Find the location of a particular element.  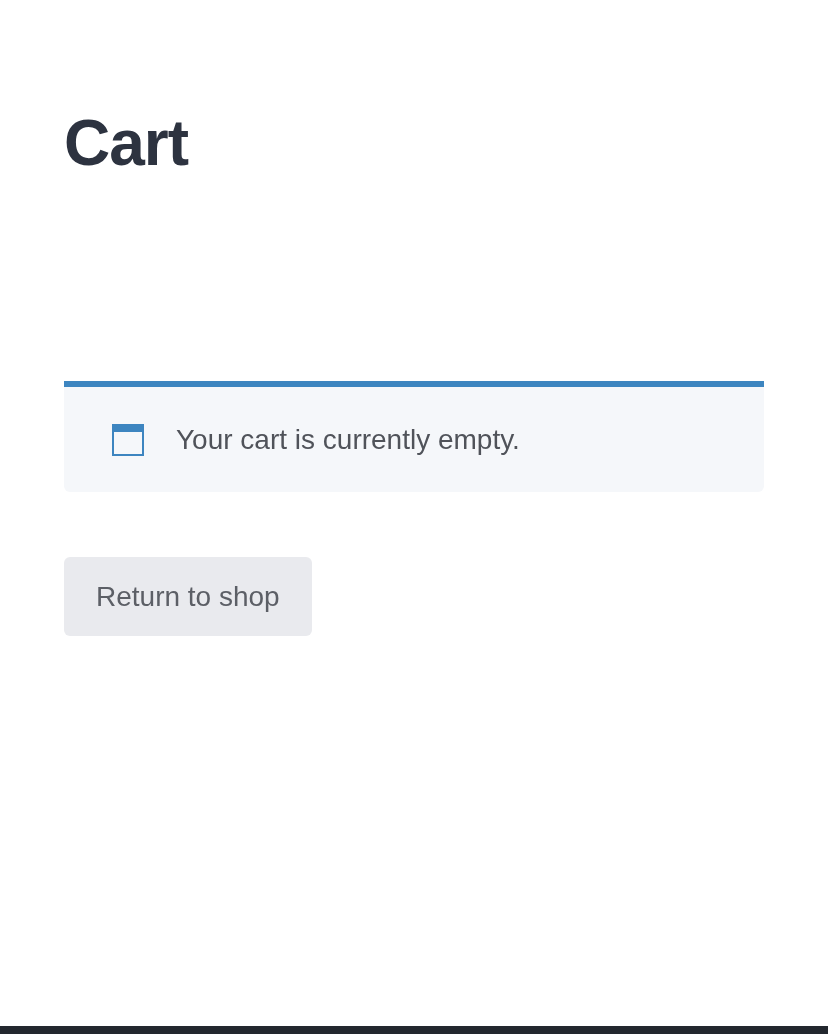

notice-message: Your cart is currently empty. is located at coordinates (348, 439).